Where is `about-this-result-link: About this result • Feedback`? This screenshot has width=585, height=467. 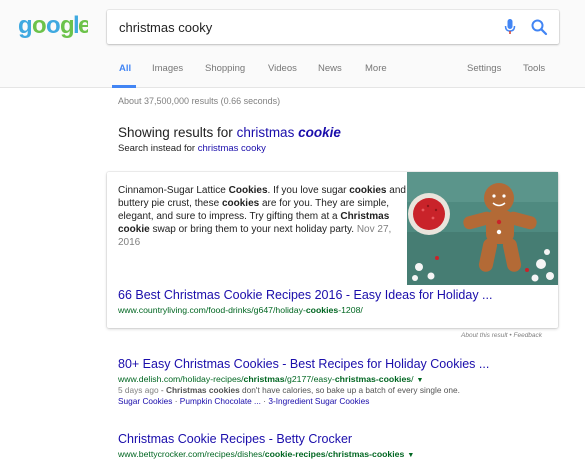
about-this-result-link: About this result • Feedback is located at coordinates (501, 335).